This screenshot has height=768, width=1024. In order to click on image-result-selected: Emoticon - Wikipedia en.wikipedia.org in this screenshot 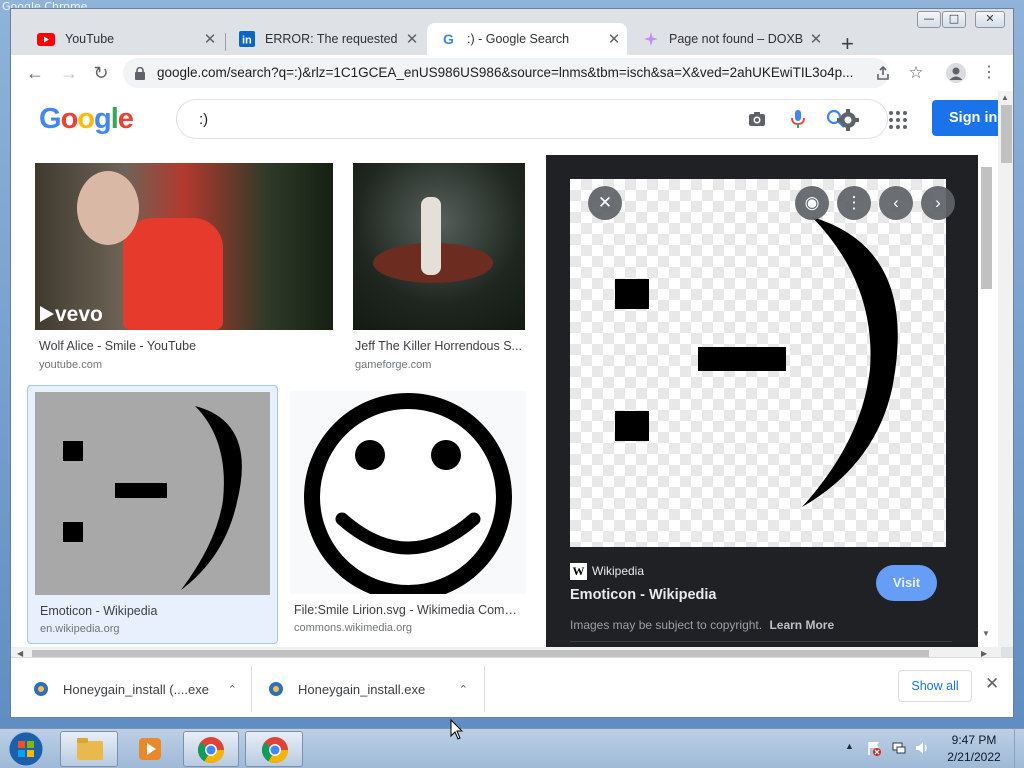, I will do `click(152, 514)`.